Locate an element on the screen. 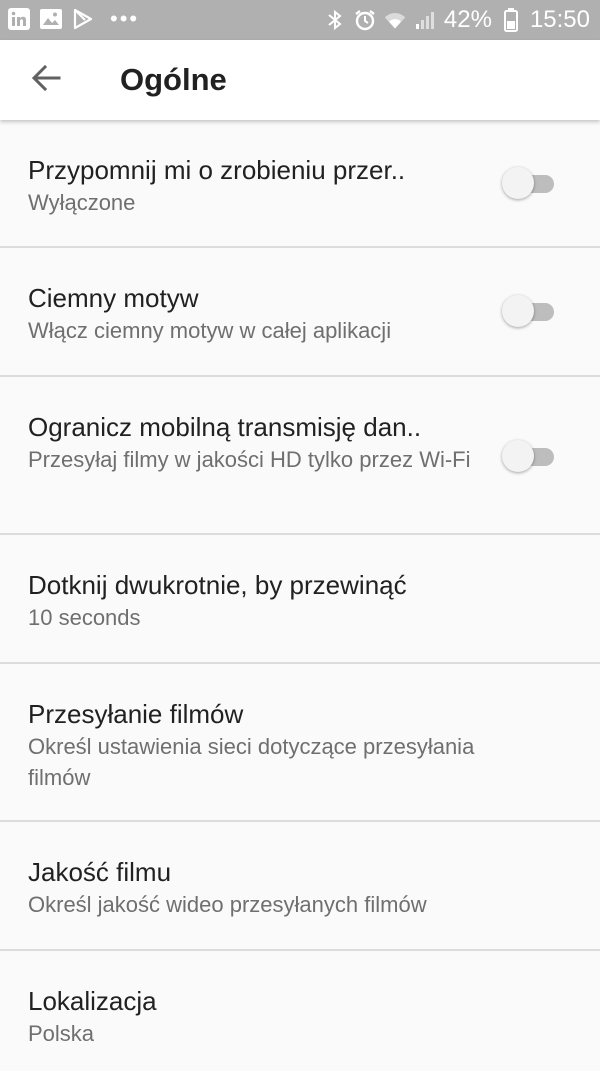  setting-title: Lokalizacja is located at coordinates (92, 1001).